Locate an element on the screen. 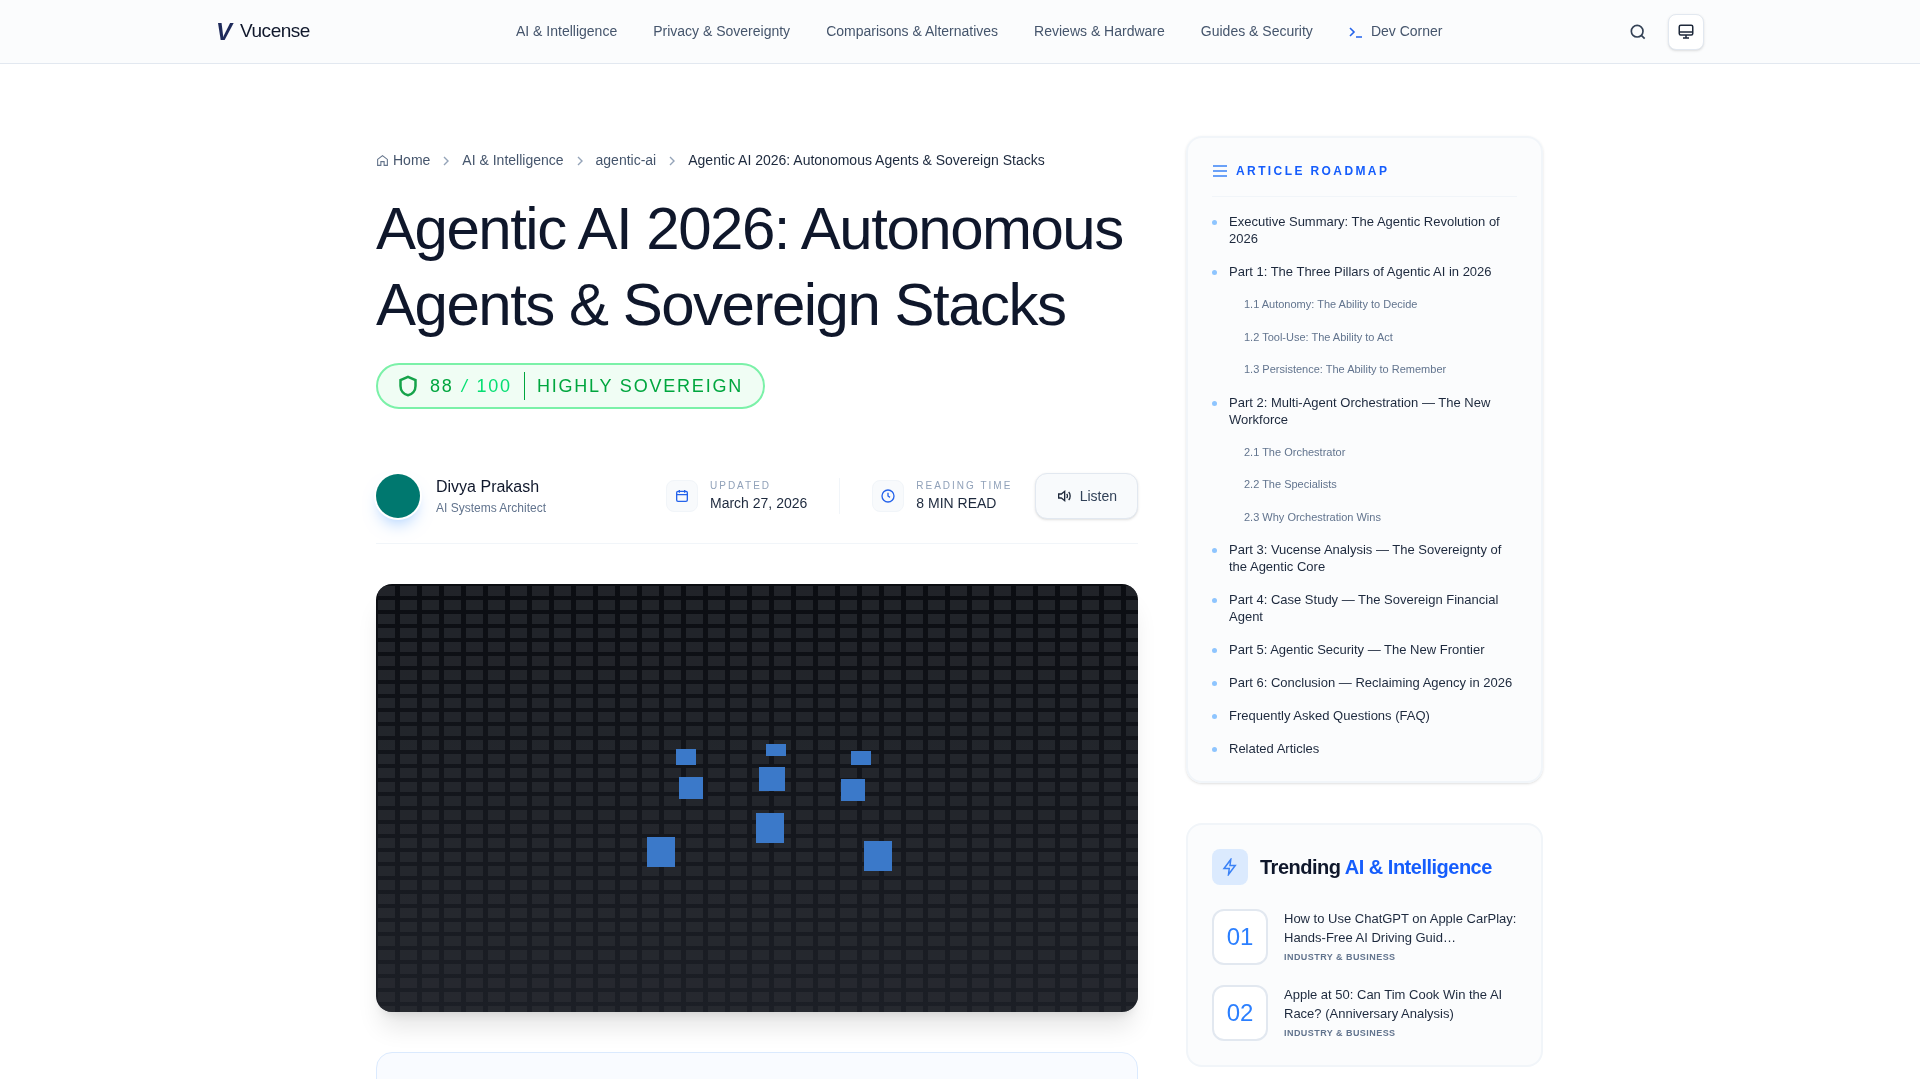  clock-icon is located at coordinates (888, 496).